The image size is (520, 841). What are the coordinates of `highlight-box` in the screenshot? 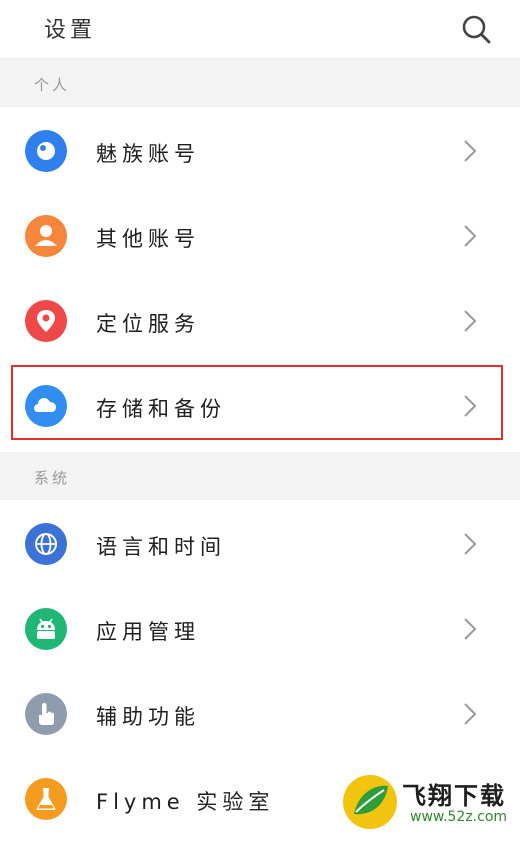 It's located at (257, 402).